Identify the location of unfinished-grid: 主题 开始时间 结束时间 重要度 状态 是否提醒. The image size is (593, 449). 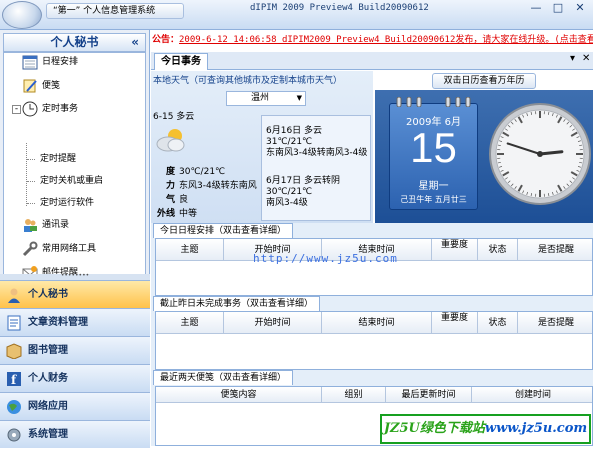
(374, 340).